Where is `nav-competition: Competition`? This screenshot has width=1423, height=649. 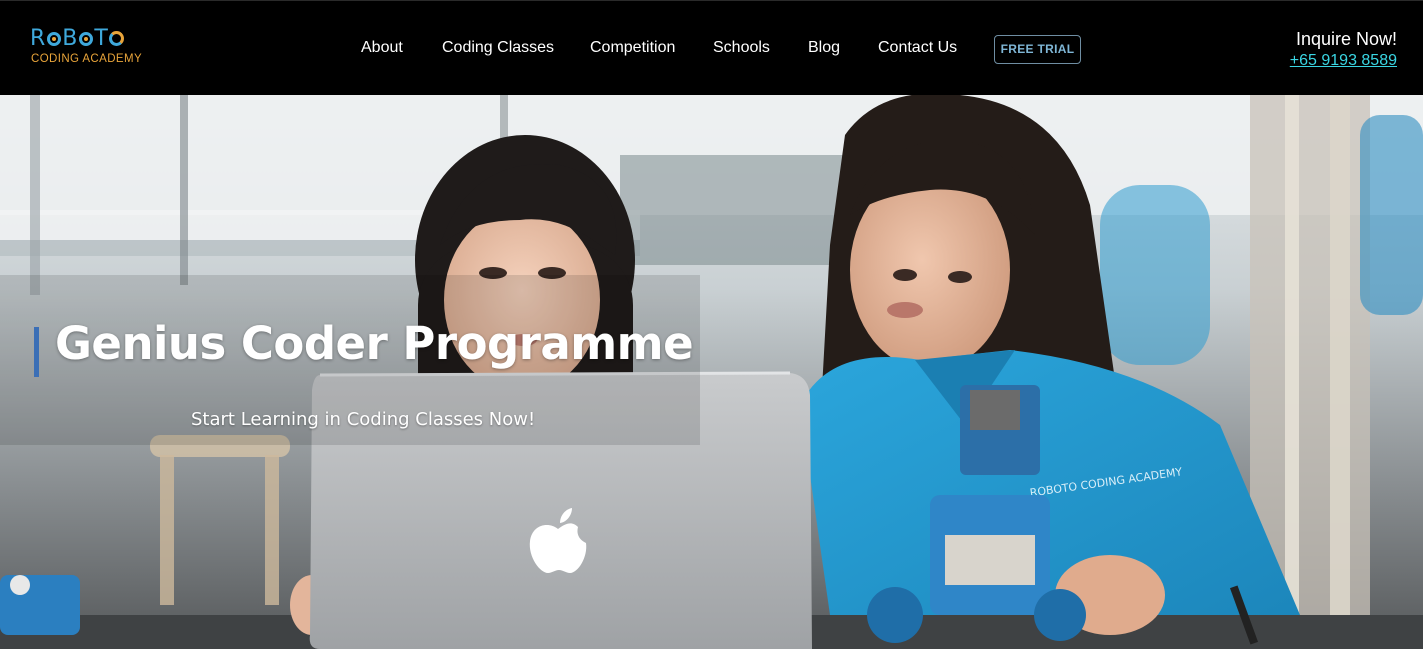 nav-competition: Competition is located at coordinates (632, 48).